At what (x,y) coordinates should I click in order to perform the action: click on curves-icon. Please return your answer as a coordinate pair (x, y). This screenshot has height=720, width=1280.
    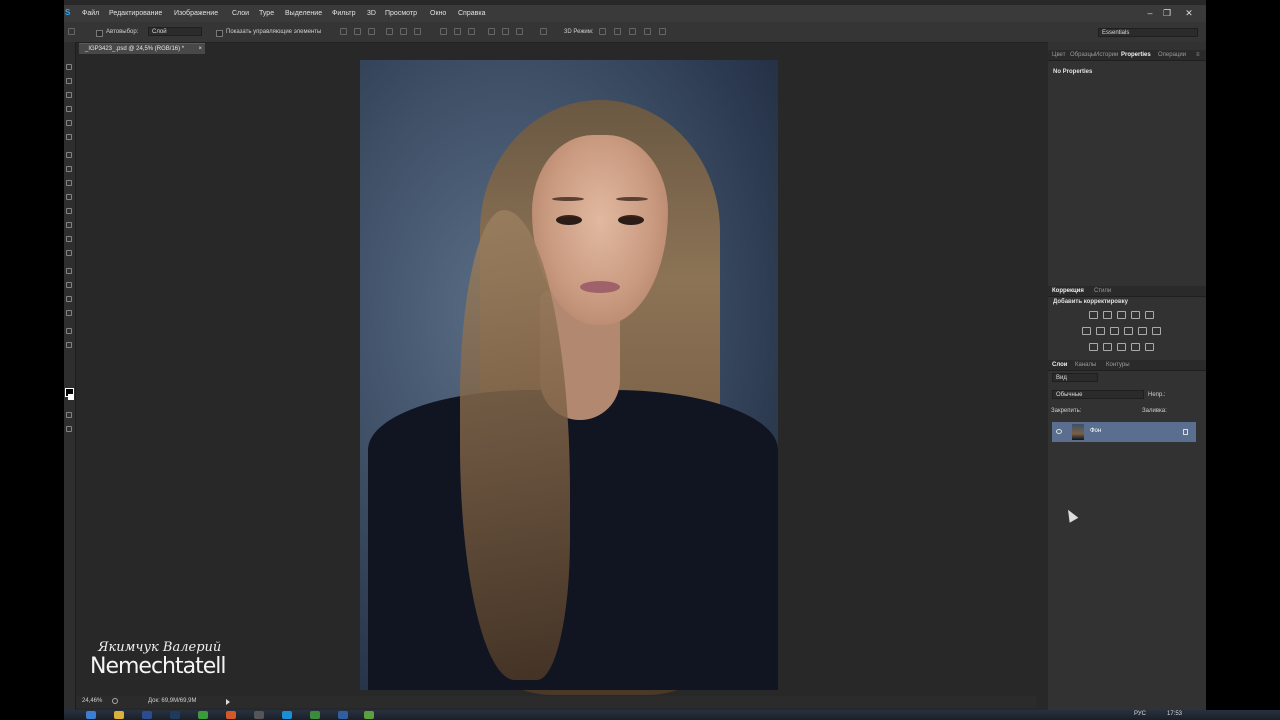
    Looking at the image, I should click on (1121, 315).